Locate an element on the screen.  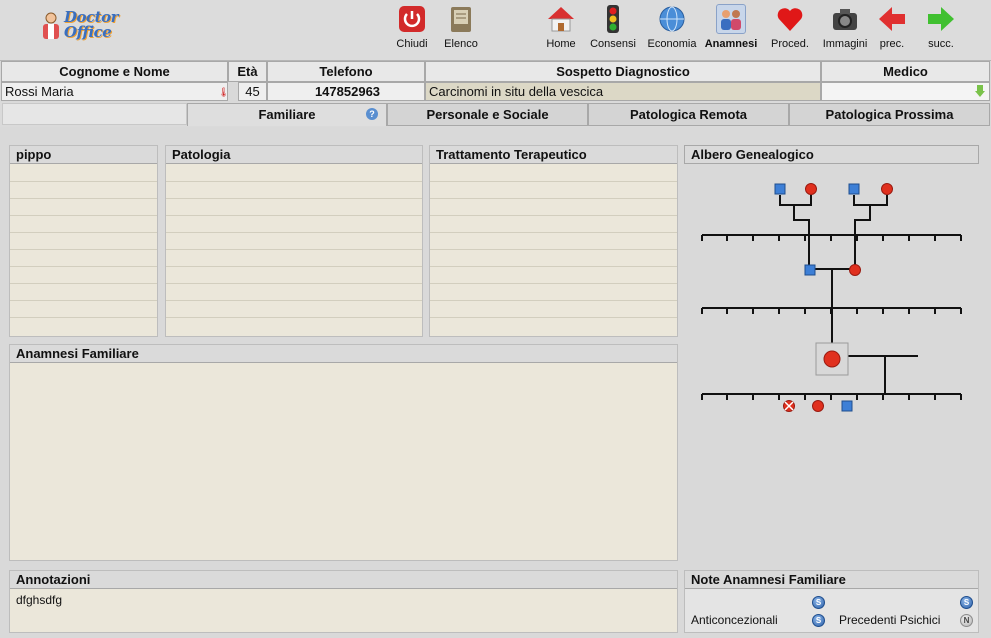
elenco-button: Elenco is located at coordinates (461, 30).